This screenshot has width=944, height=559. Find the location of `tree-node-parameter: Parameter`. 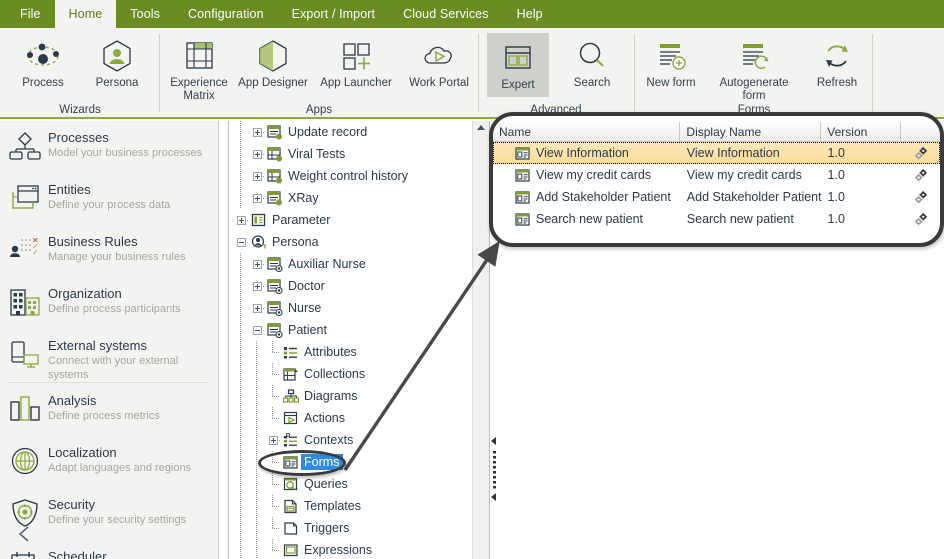

tree-node-parameter: Parameter is located at coordinates (350, 220).